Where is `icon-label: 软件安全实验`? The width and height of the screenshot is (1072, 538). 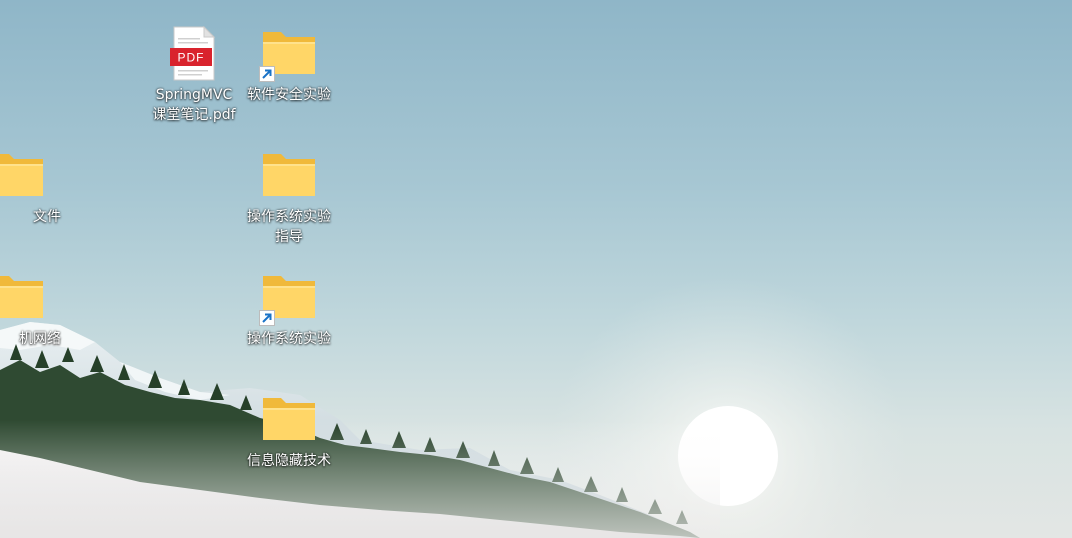 icon-label: 软件安全实验 is located at coordinates (289, 95).